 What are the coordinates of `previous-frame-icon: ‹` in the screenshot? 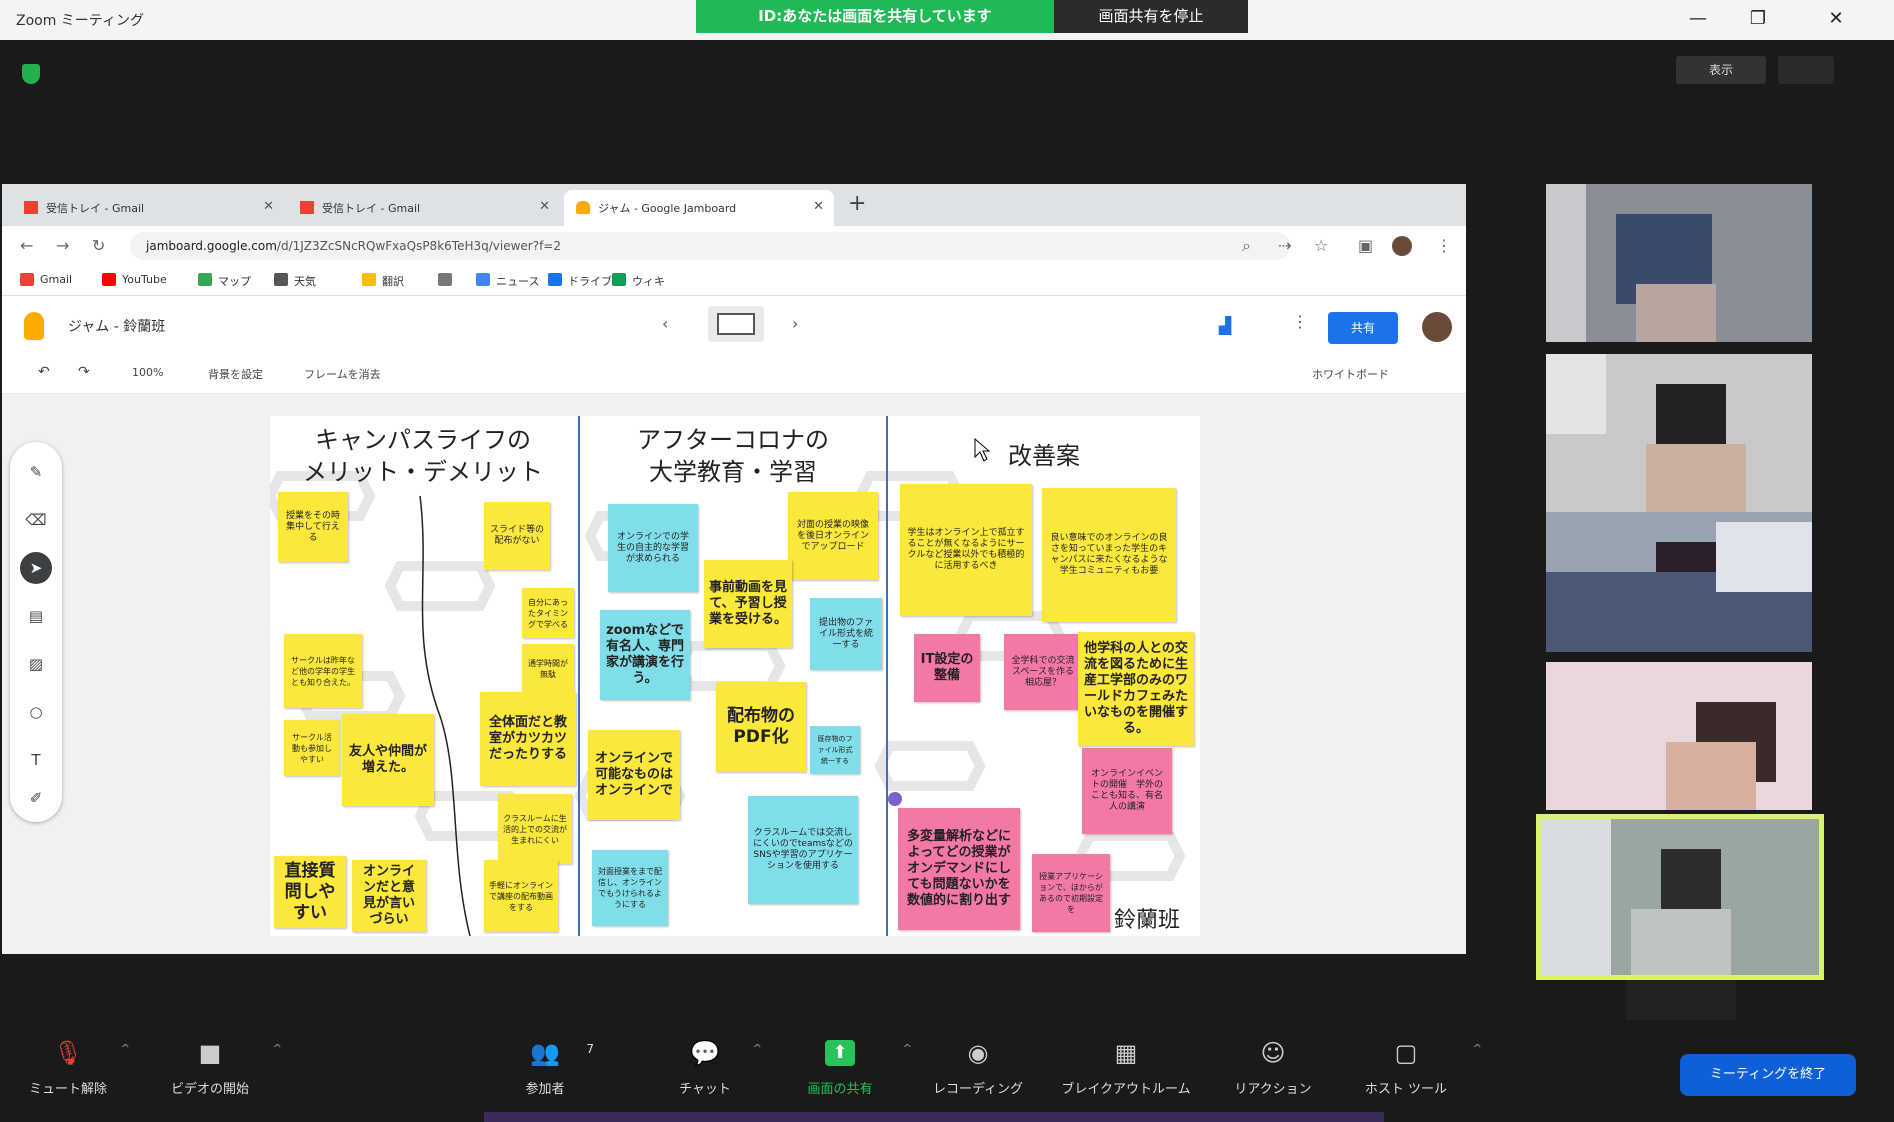 It's located at (665, 323).